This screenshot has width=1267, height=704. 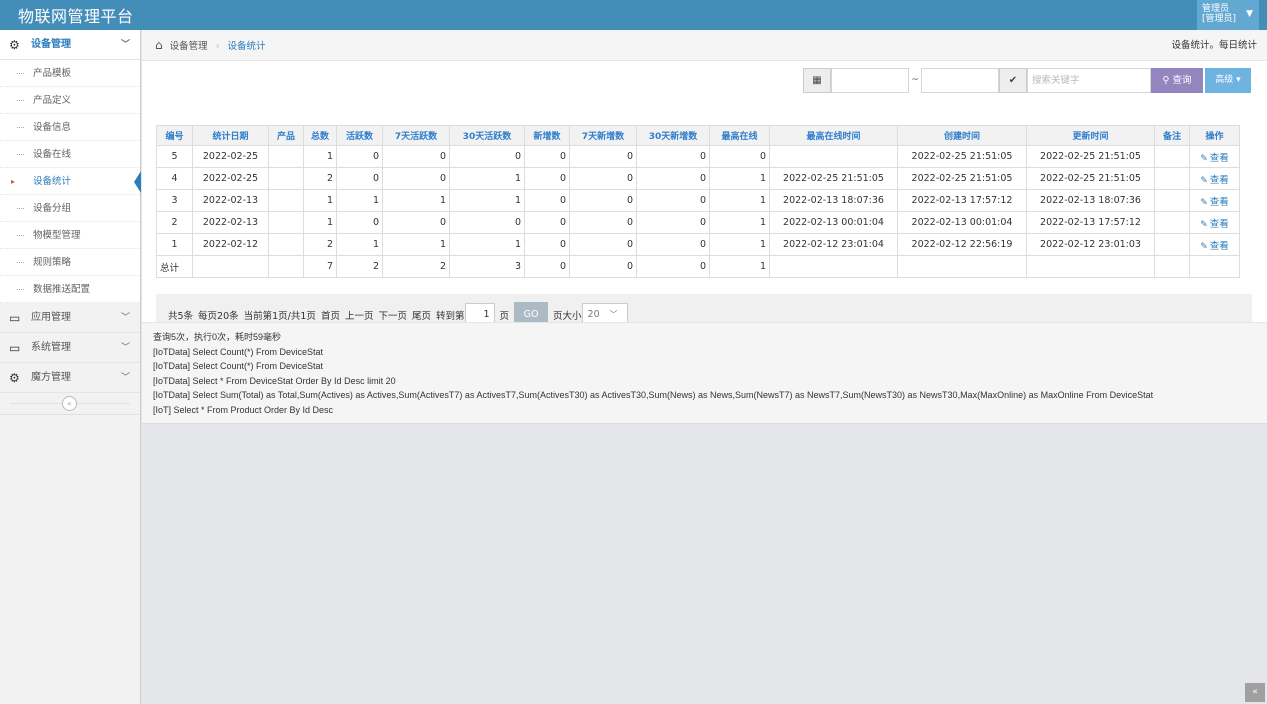 What do you see at coordinates (1090, 135) in the screenshot?
I see `column-header: 更新时间` at bounding box center [1090, 135].